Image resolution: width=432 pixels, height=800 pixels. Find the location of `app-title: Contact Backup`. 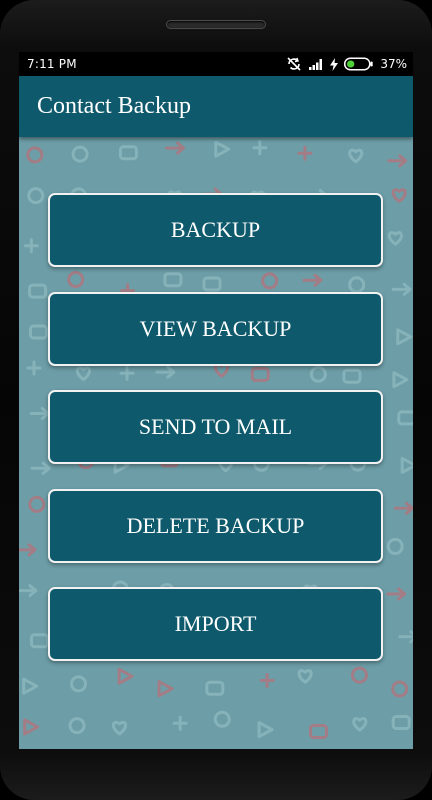

app-title: Contact Backup is located at coordinates (114, 106).